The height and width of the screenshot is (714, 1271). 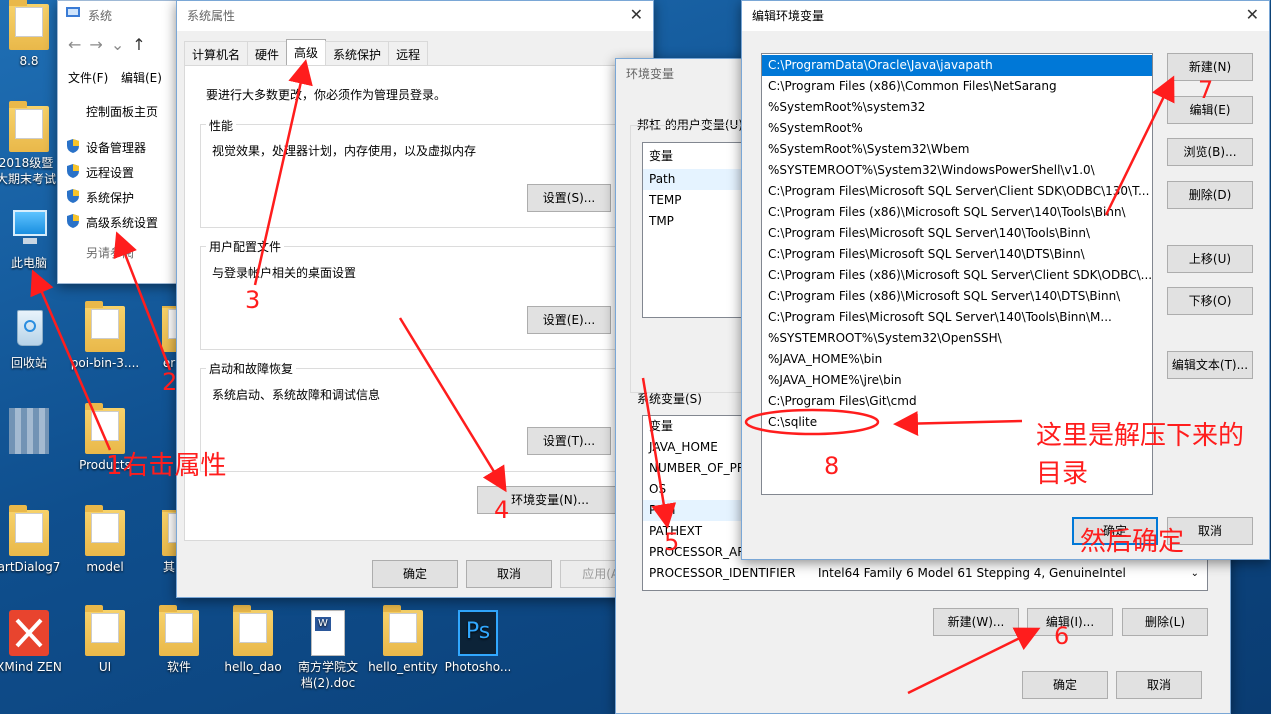 What do you see at coordinates (253, 300) in the screenshot?
I see `annotation-3: 3` at bounding box center [253, 300].